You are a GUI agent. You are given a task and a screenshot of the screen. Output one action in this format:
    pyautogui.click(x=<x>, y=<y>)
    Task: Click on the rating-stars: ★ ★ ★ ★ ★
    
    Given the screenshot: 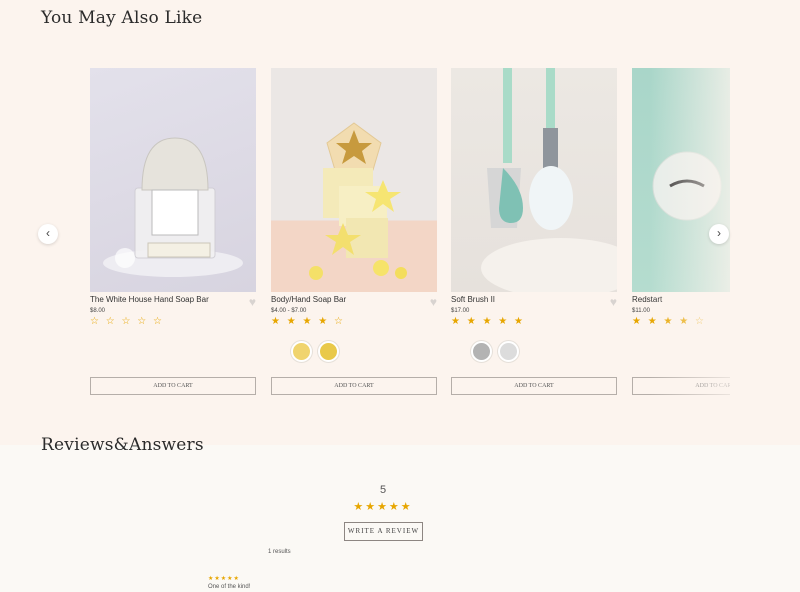 What is the action you would take?
    pyautogui.click(x=488, y=321)
    